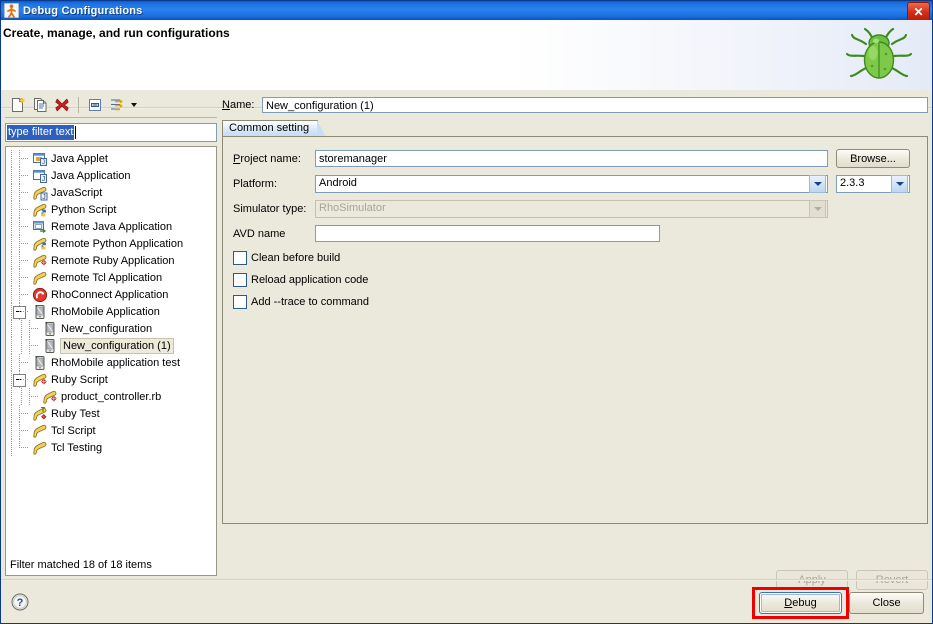  I want to click on checkbox-row: Reload application code, so click(575, 280).